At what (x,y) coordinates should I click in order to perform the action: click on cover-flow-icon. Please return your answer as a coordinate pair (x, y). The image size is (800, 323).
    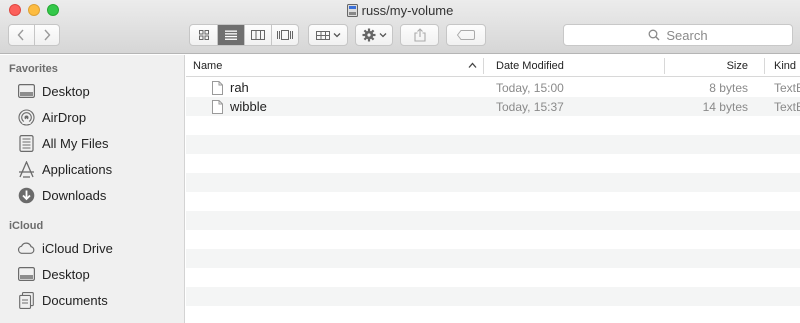
    Looking at the image, I should click on (285, 35).